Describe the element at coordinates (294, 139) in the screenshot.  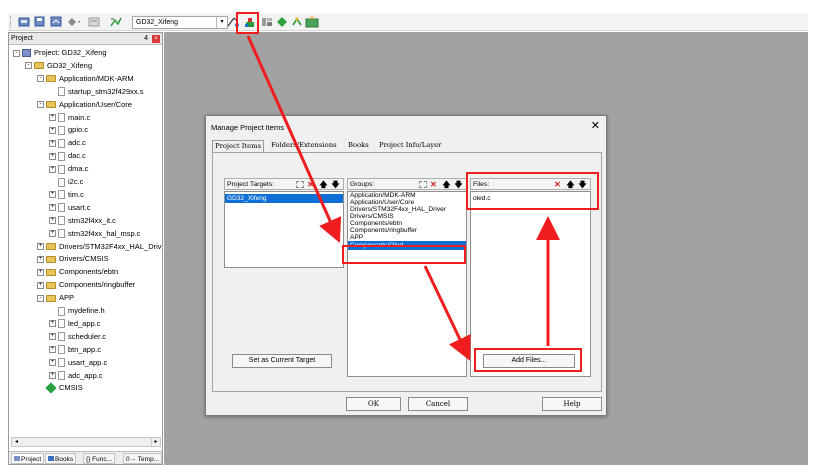
I see `arrow-toolbar-to-groups` at that location.